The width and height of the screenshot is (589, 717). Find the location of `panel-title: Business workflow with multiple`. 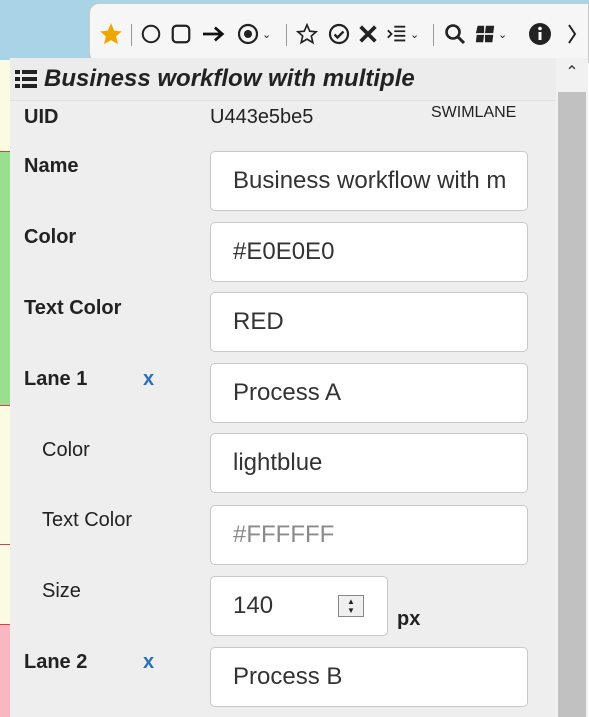

panel-title: Business workflow with multiple is located at coordinates (229, 78).